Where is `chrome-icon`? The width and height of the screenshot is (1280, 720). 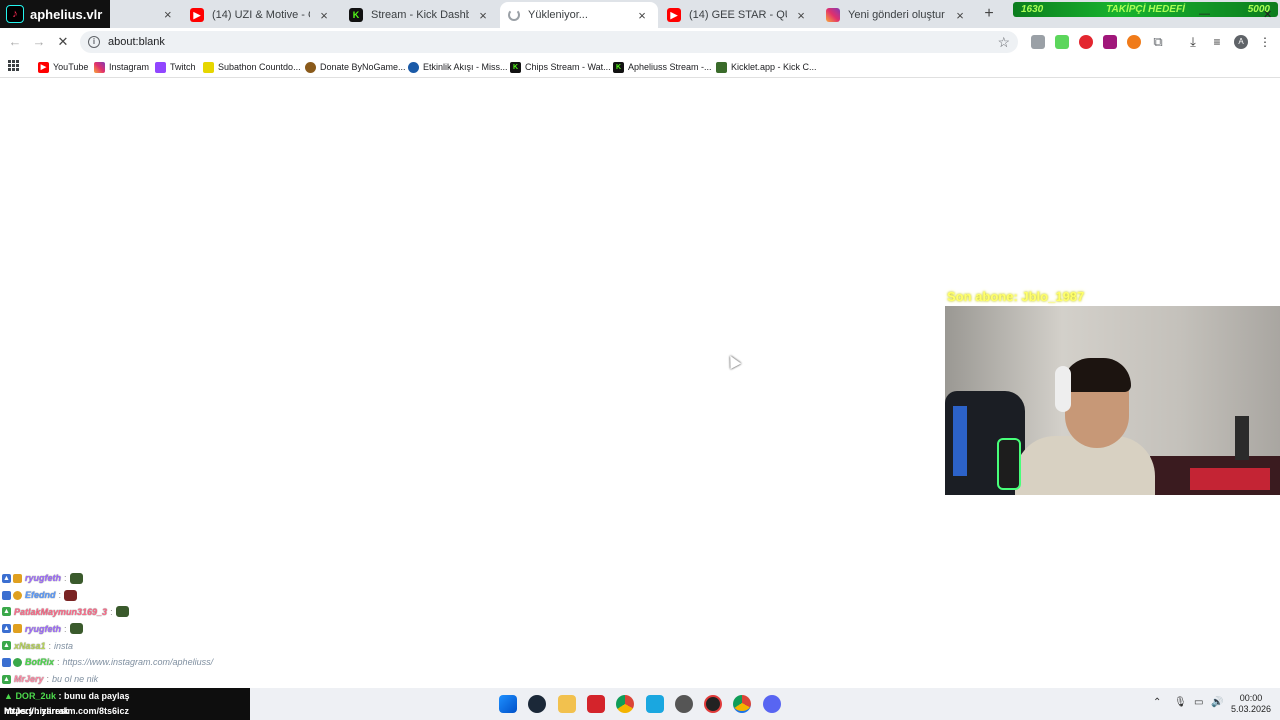 chrome-icon is located at coordinates (625, 704).